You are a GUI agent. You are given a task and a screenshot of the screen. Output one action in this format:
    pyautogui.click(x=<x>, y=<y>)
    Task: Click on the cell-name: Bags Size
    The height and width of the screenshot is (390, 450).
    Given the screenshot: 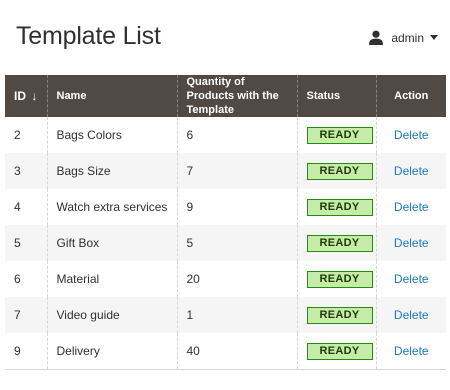 What is the action you would take?
    pyautogui.click(x=112, y=171)
    